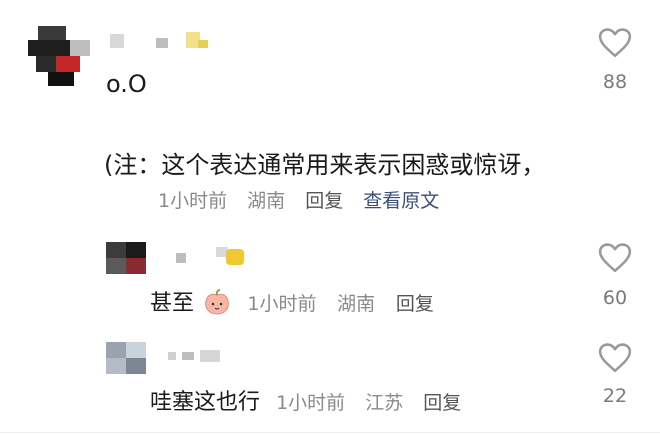 This screenshot has width=660, height=435. I want to click on location: 江苏, so click(384, 403).